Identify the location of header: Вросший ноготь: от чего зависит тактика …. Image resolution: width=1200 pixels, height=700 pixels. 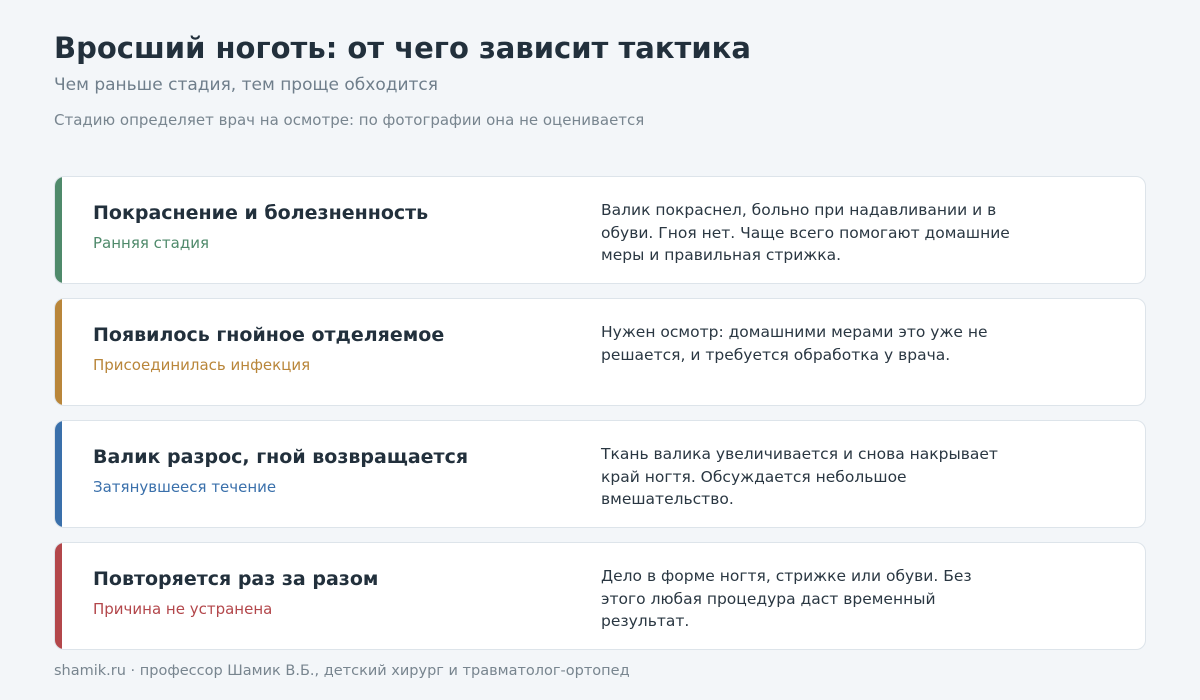
(554, 80).